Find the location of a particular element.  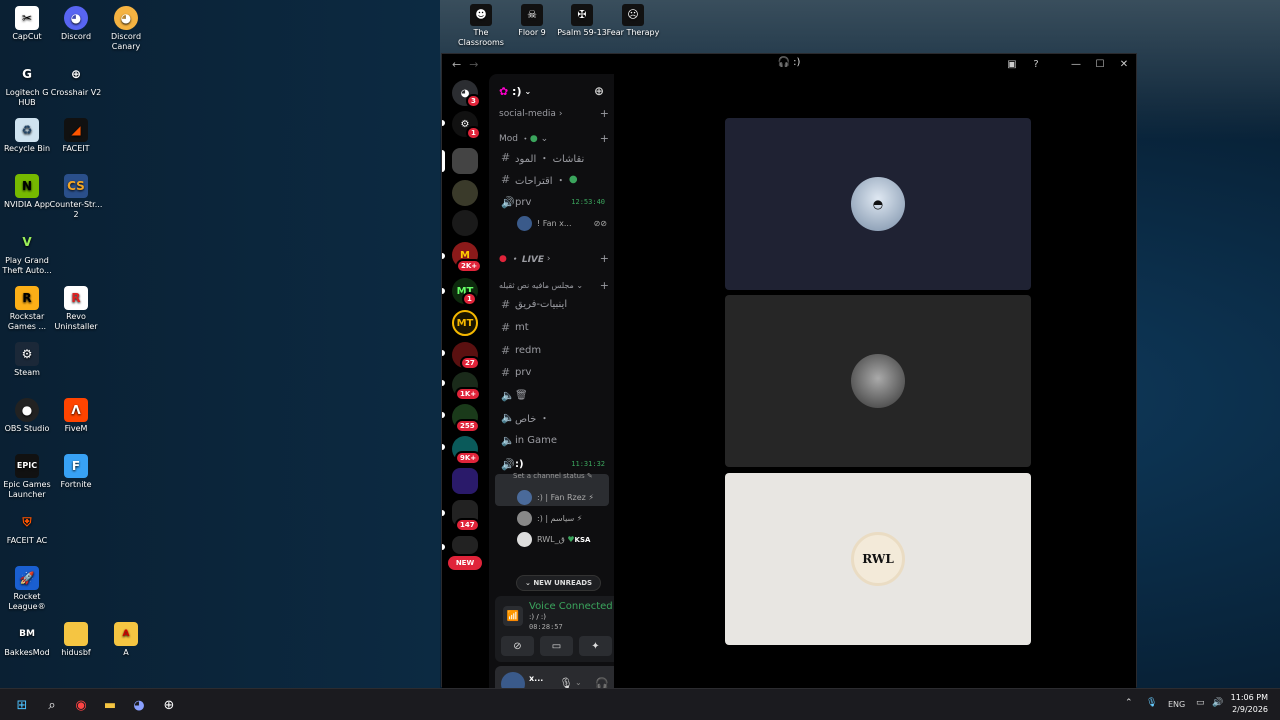

desktop-icon-discord-canary: ◕ Discord Canary is located at coordinates (126, 29).